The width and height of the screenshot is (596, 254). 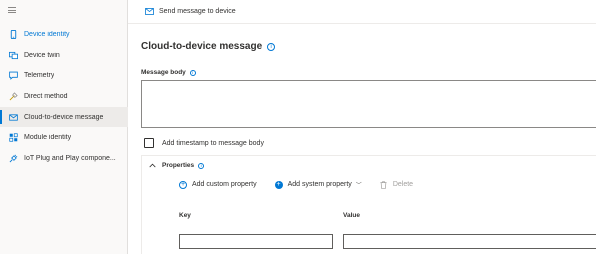 What do you see at coordinates (152, 165) in the screenshot?
I see `chevron-up-icon` at bounding box center [152, 165].